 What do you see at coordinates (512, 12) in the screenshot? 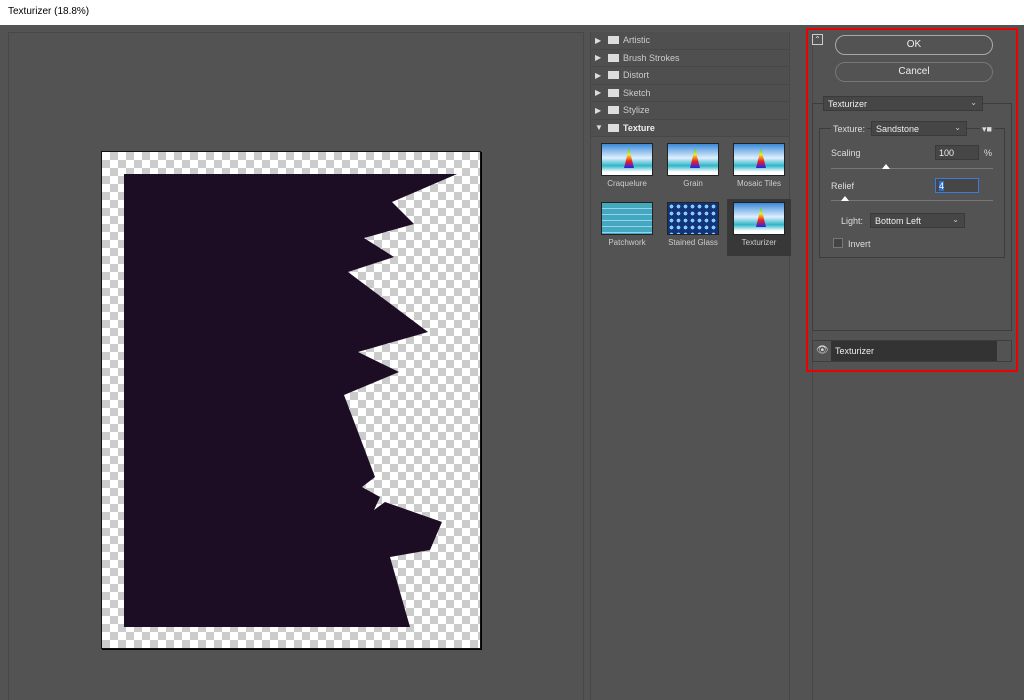
I see `window-title: Texturizer (18.8%)` at bounding box center [512, 12].